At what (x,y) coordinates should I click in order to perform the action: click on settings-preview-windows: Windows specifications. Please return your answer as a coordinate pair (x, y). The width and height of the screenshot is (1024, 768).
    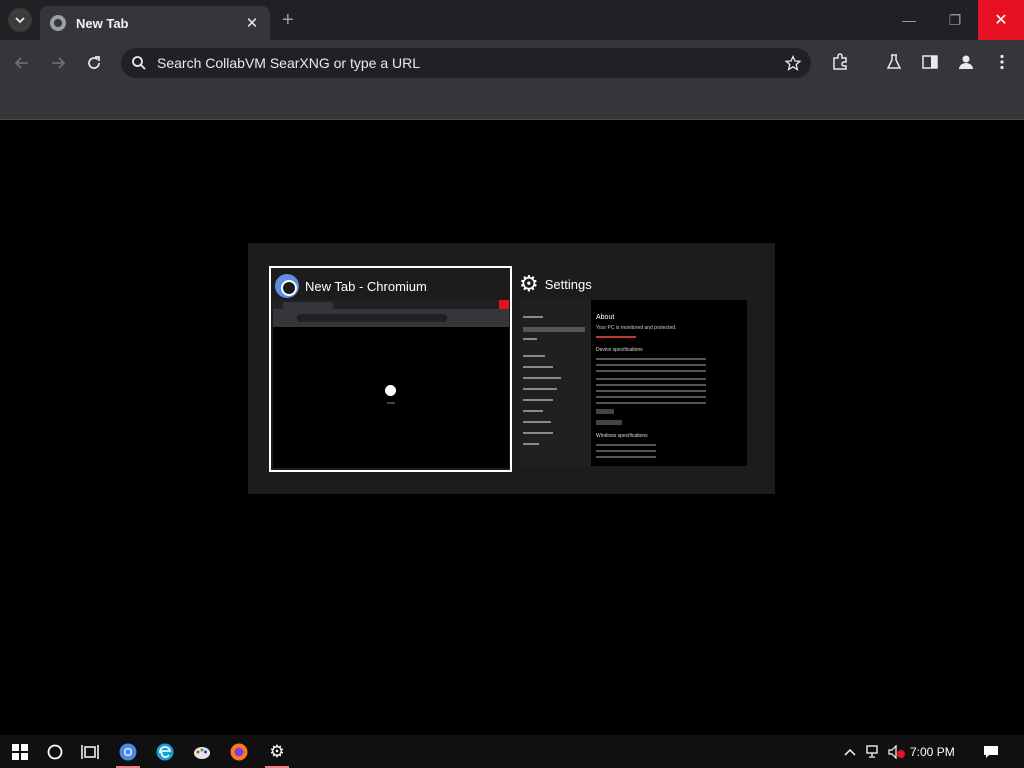
    Looking at the image, I should click on (622, 436).